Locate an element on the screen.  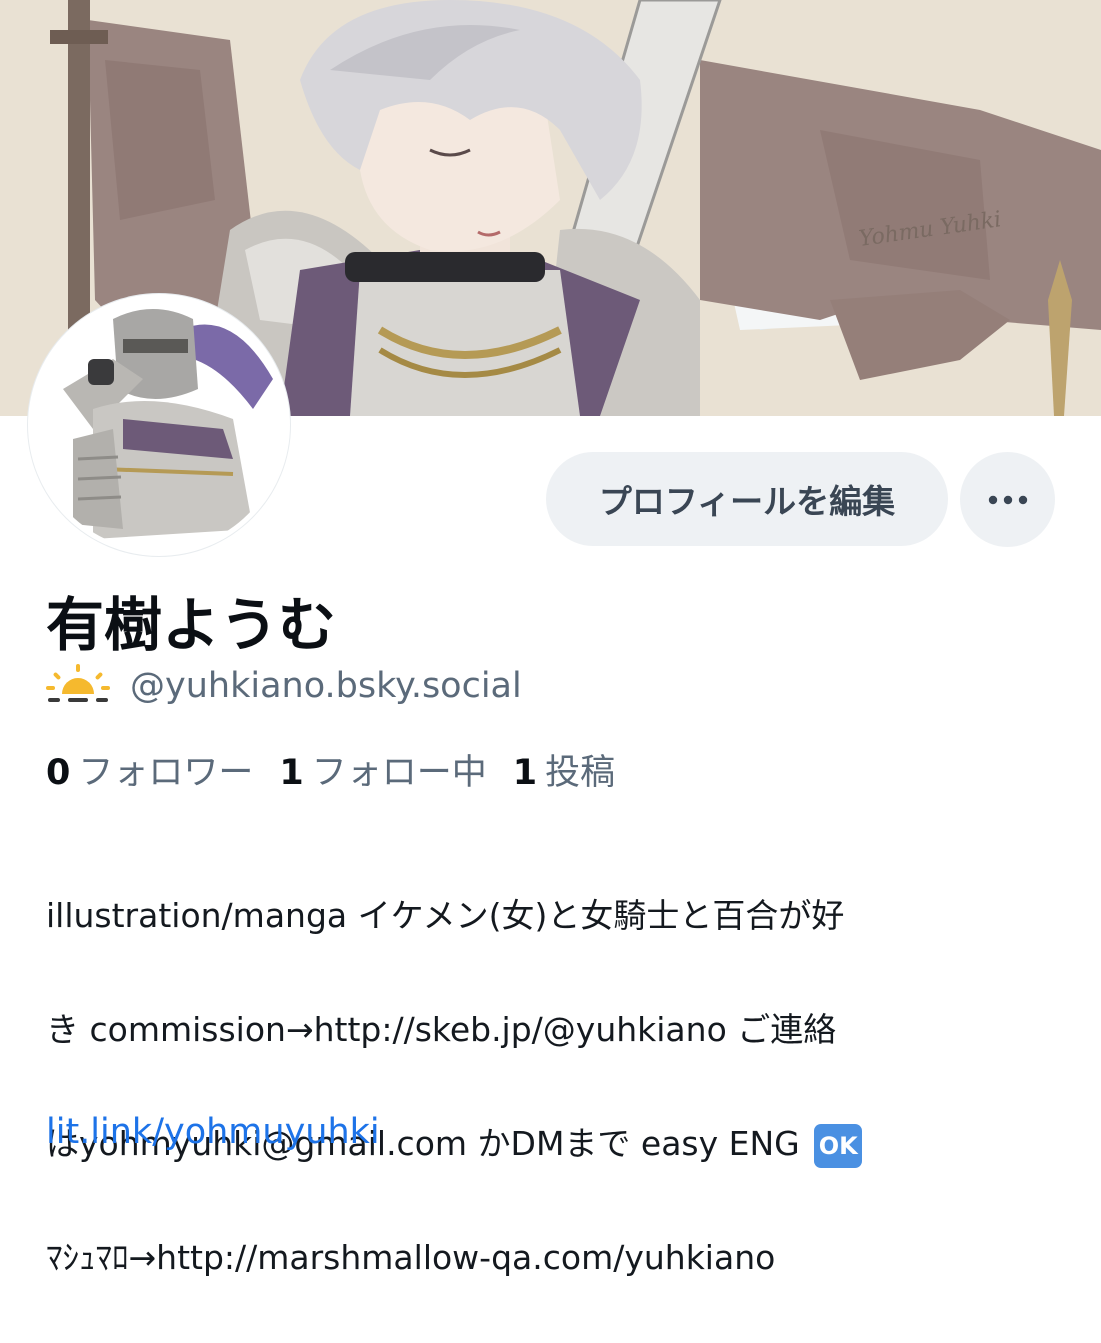
following-label: フォロー中 is located at coordinates (399, 773).